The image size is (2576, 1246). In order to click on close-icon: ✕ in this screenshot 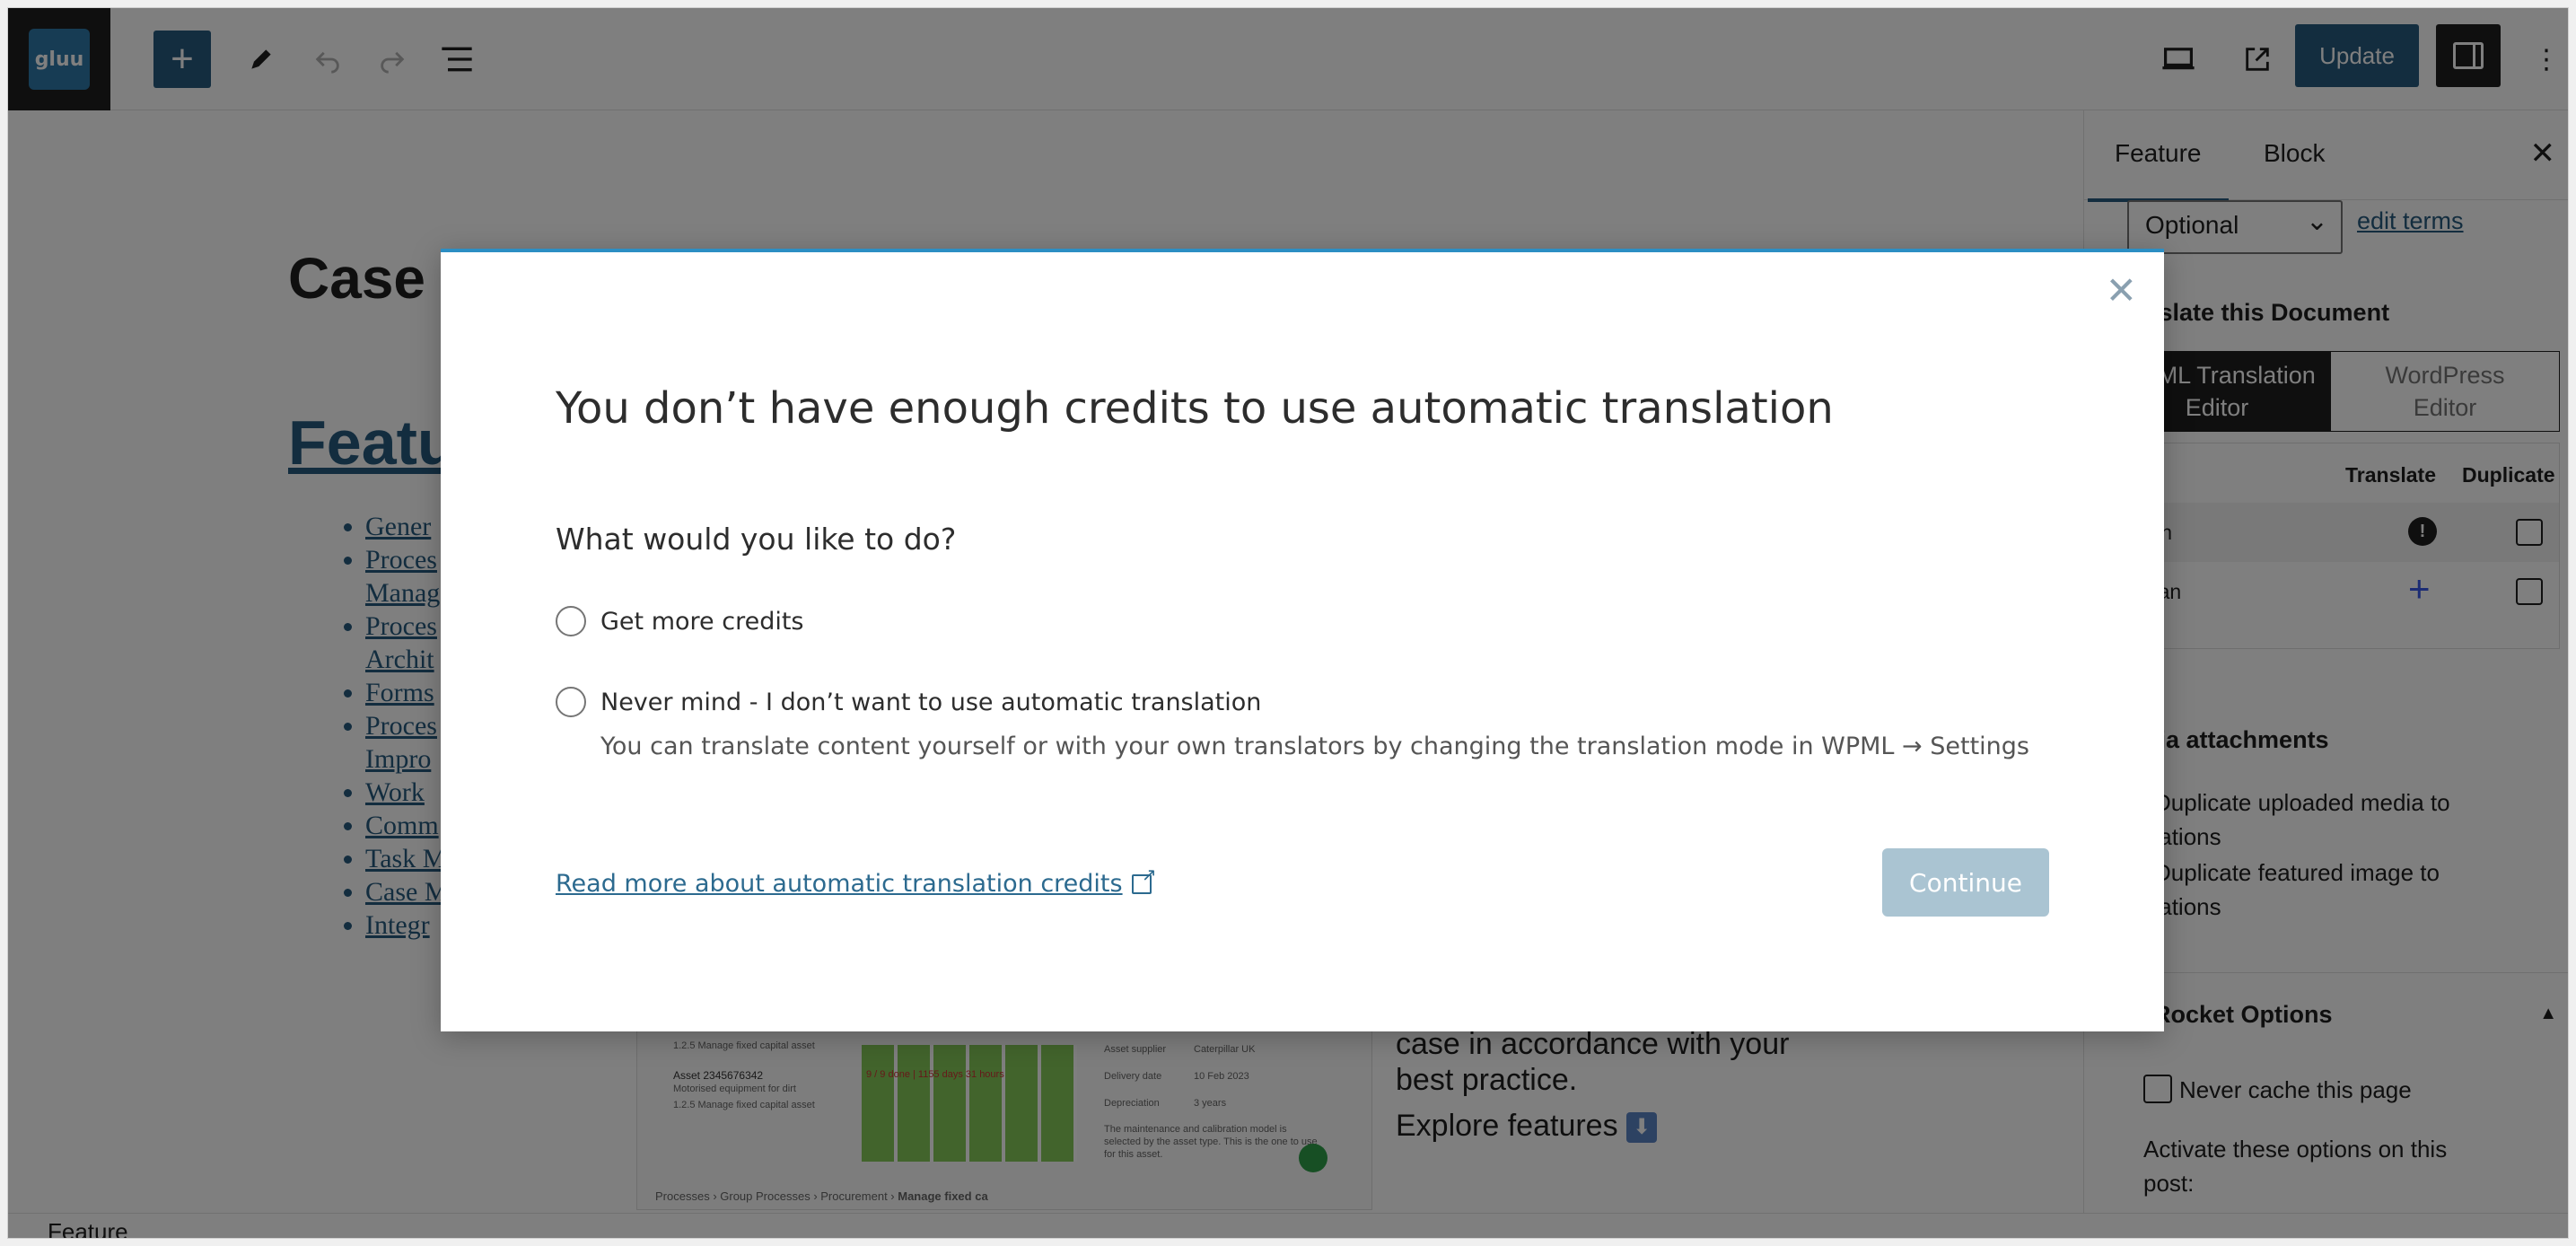, I will do `click(2121, 290)`.